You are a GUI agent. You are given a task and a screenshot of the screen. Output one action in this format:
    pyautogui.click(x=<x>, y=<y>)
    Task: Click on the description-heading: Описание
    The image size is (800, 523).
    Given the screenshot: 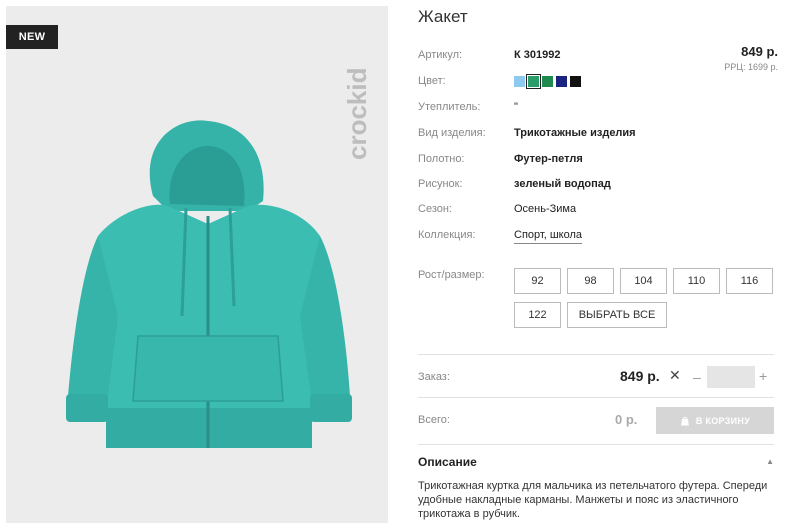 What is the action you would take?
    pyautogui.click(x=447, y=462)
    